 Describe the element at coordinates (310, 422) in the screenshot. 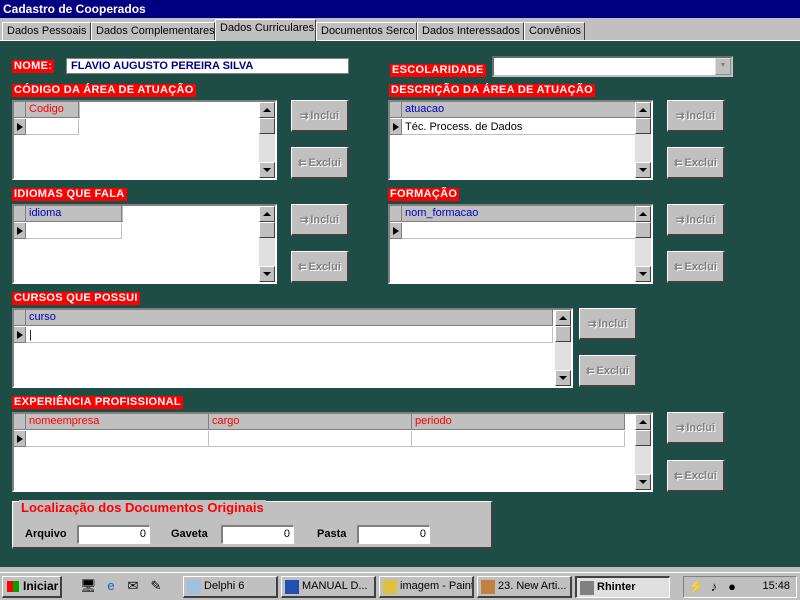

I see `cargo-column-header: cargo` at that location.